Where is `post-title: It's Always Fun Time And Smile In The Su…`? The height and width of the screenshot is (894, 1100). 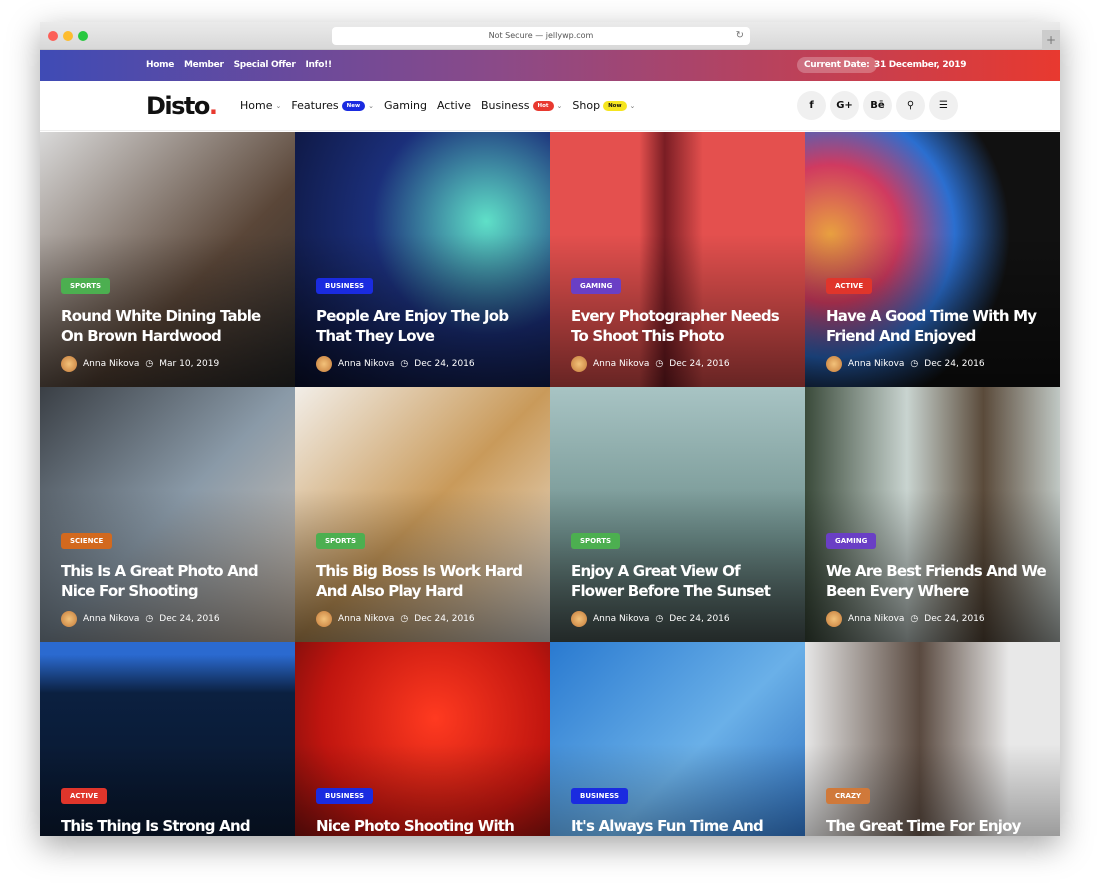
post-title: It's Always Fun Time And Smile In The Su… is located at coordinates (682, 826).